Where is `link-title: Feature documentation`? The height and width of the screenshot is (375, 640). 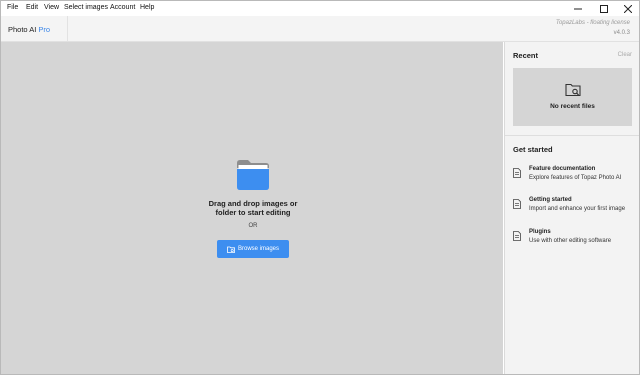
link-title: Feature documentation is located at coordinates (562, 169).